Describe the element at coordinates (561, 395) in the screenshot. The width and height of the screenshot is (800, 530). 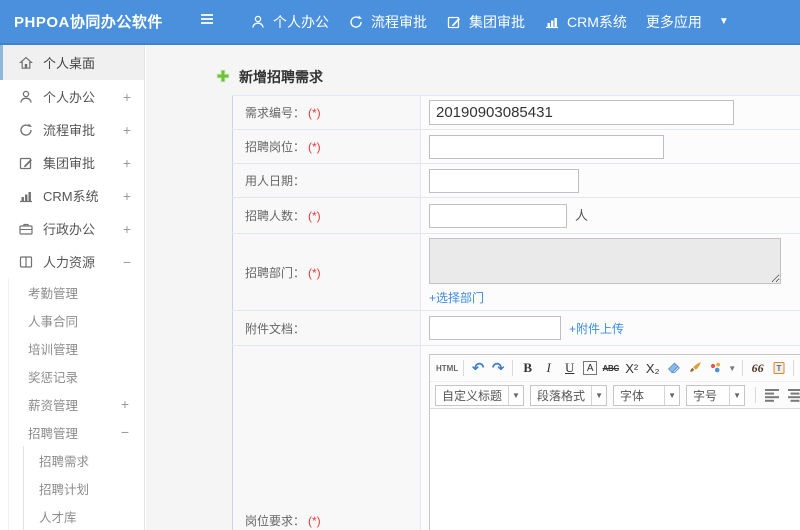
I see `dropdown-label: 段落格式` at that location.